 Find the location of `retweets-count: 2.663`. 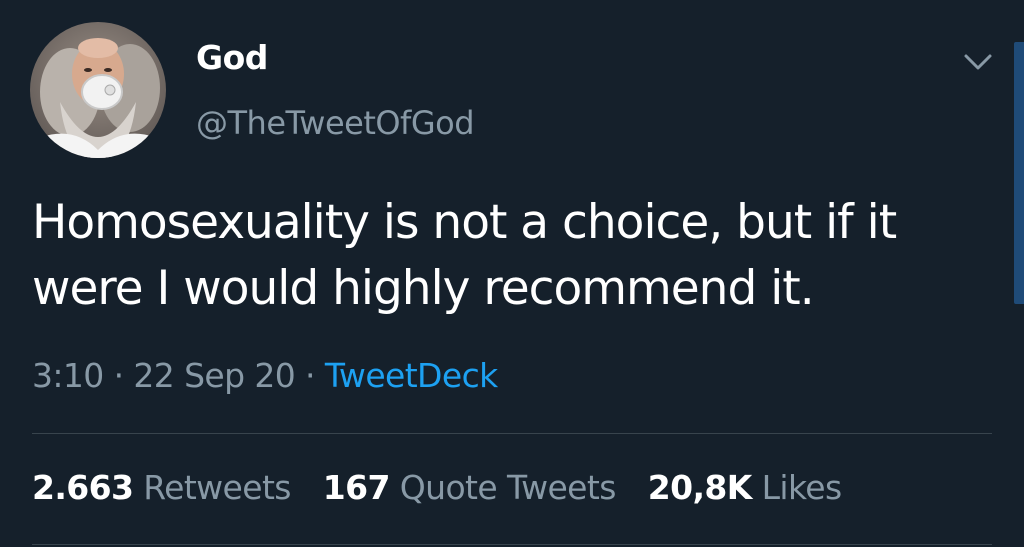

retweets-count: 2.663 is located at coordinates (83, 487).